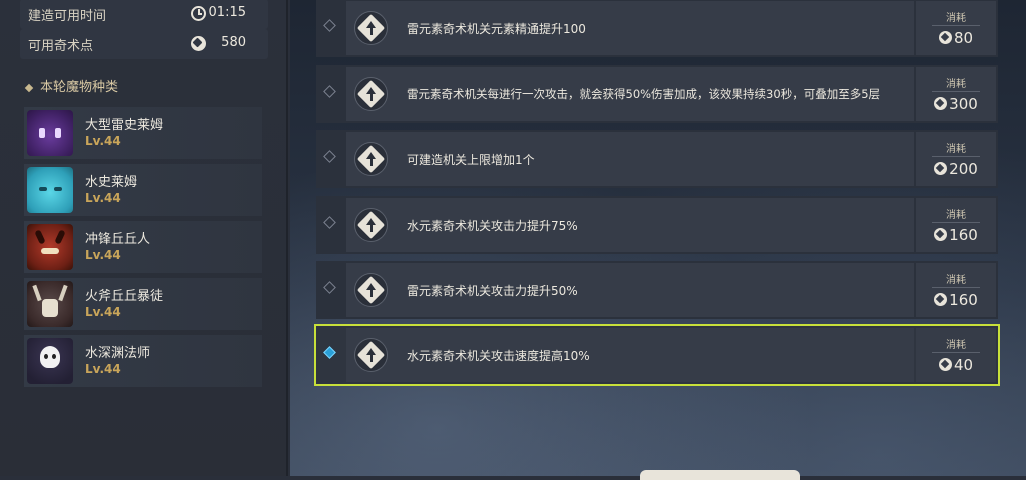  I want to click on points-label: 可用奇术点, so click(61, 46).